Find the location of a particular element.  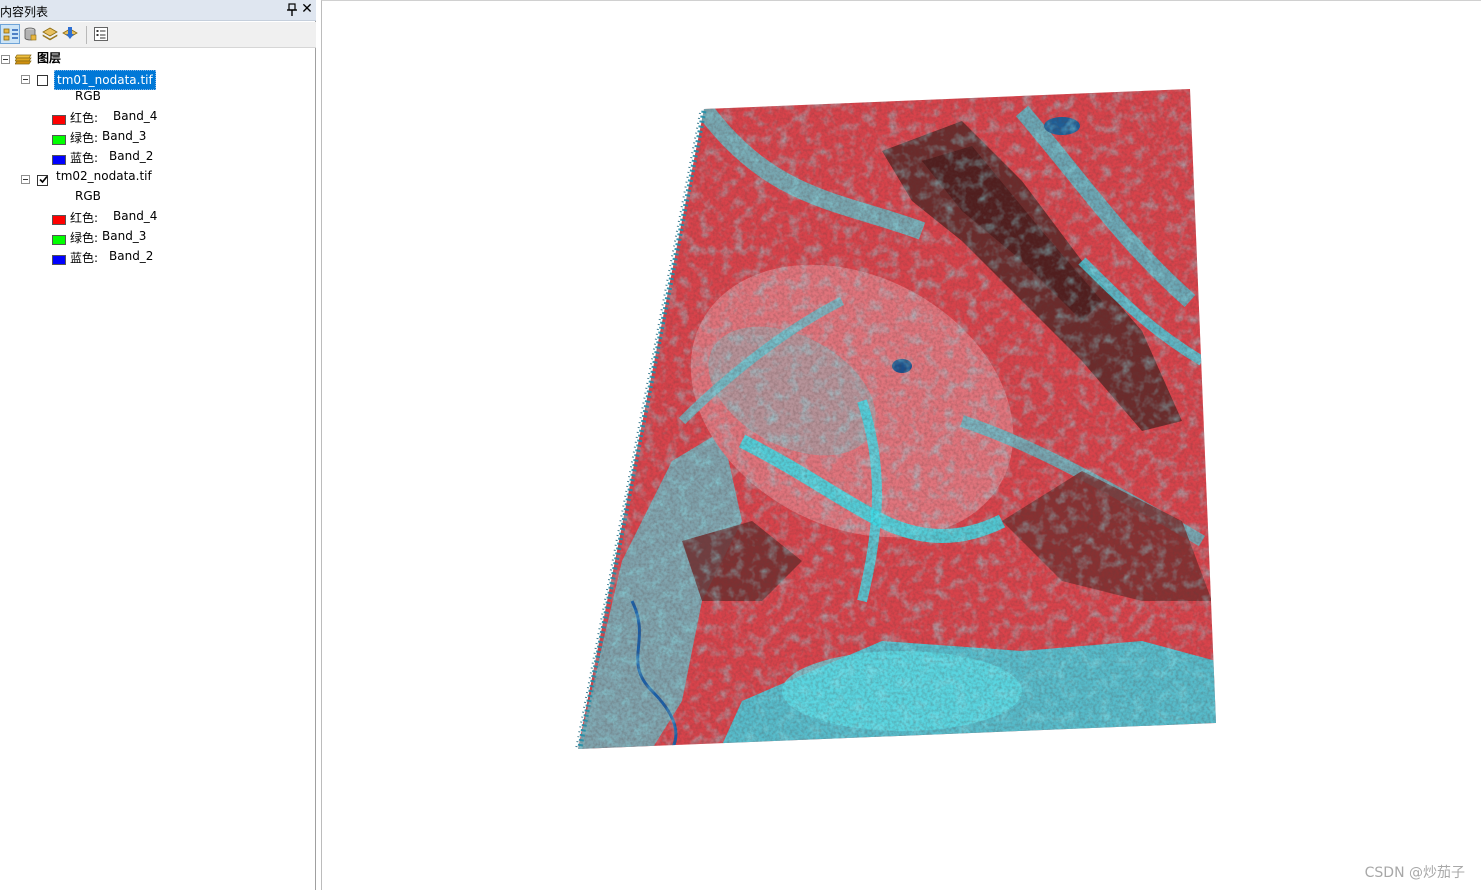

layer-2-red-channel: 红色: is located at coordinates (84, 218).